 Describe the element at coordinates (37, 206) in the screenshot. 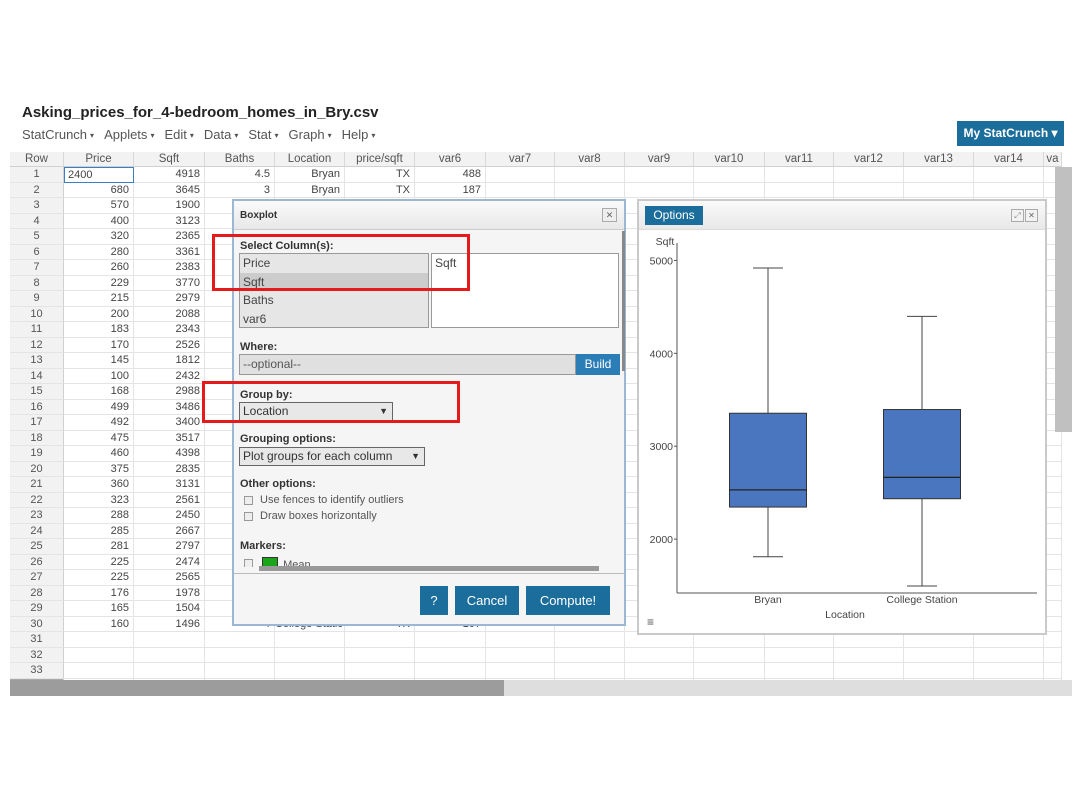

I see `row-number: 3` at that location.